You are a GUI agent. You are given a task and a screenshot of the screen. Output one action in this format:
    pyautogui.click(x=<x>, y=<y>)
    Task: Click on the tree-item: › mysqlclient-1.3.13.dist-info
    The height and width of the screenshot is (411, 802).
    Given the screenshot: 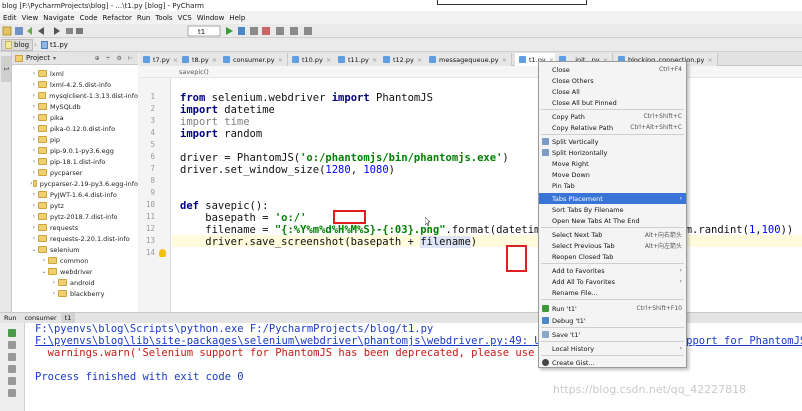 What is the action you would take?
    pyautogui.click(x=75, y=95)
    